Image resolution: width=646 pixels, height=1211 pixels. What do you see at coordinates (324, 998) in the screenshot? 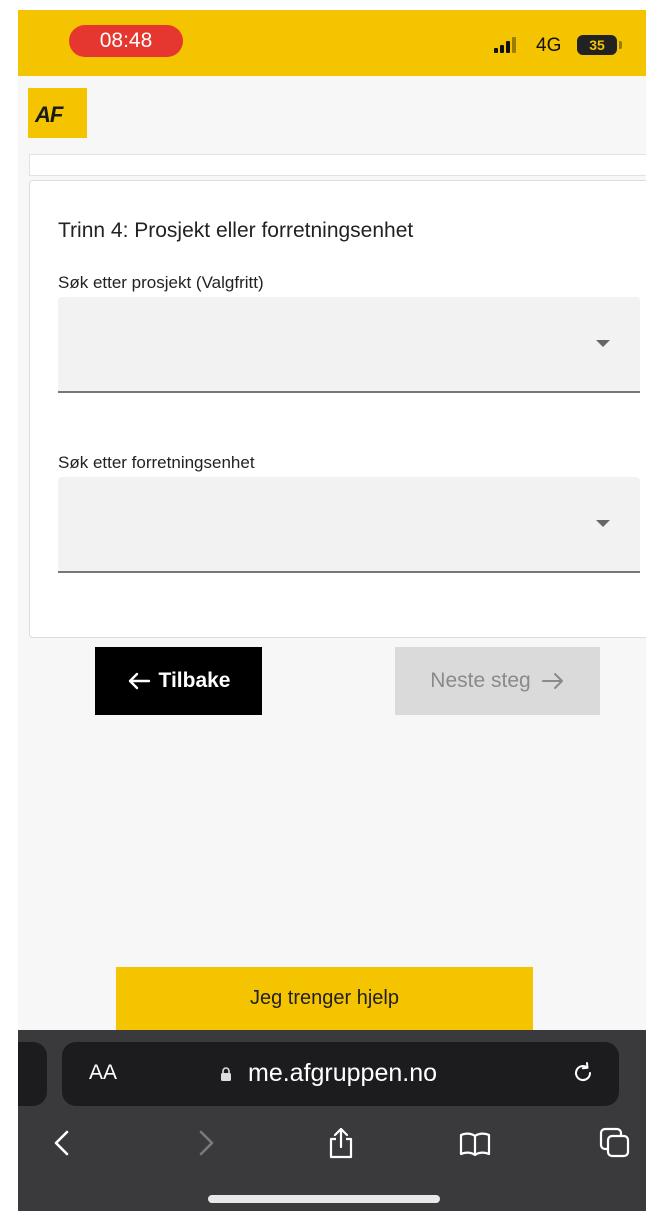
I see `help-button: Jeg trenger hjelp` at bounding box center [324, 998].